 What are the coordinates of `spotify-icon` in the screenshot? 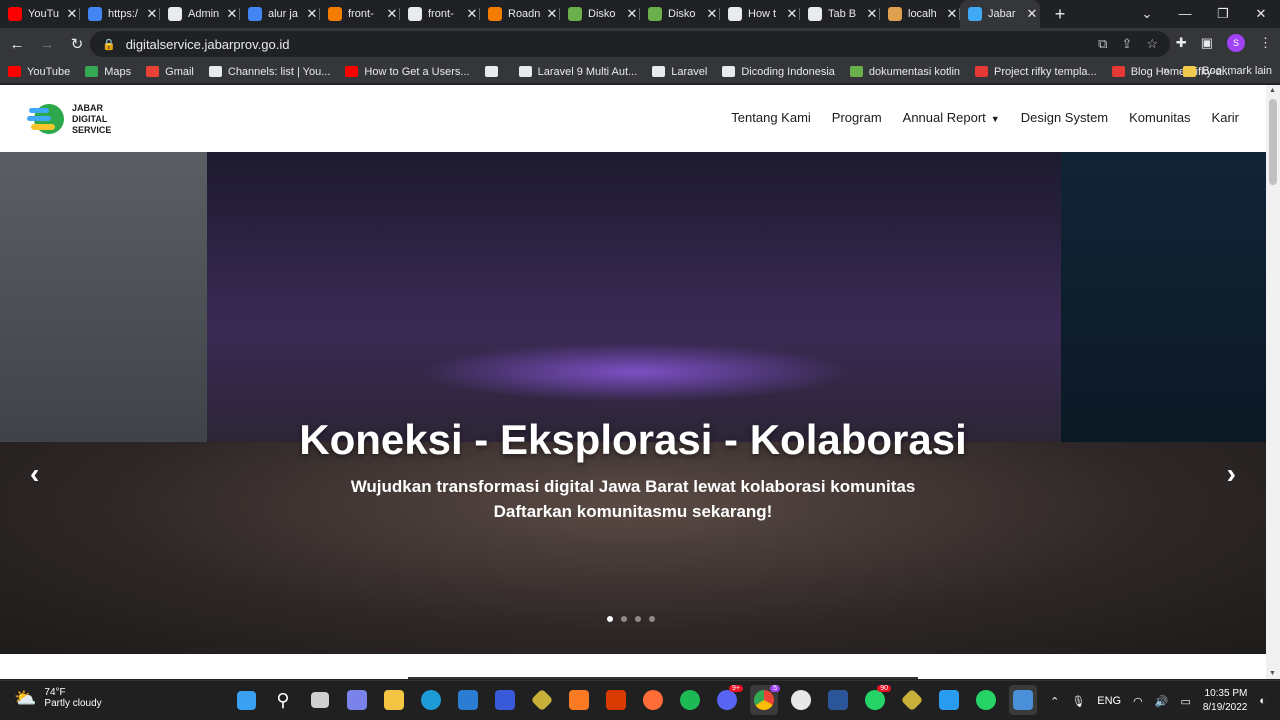 It's located at (690, 700).